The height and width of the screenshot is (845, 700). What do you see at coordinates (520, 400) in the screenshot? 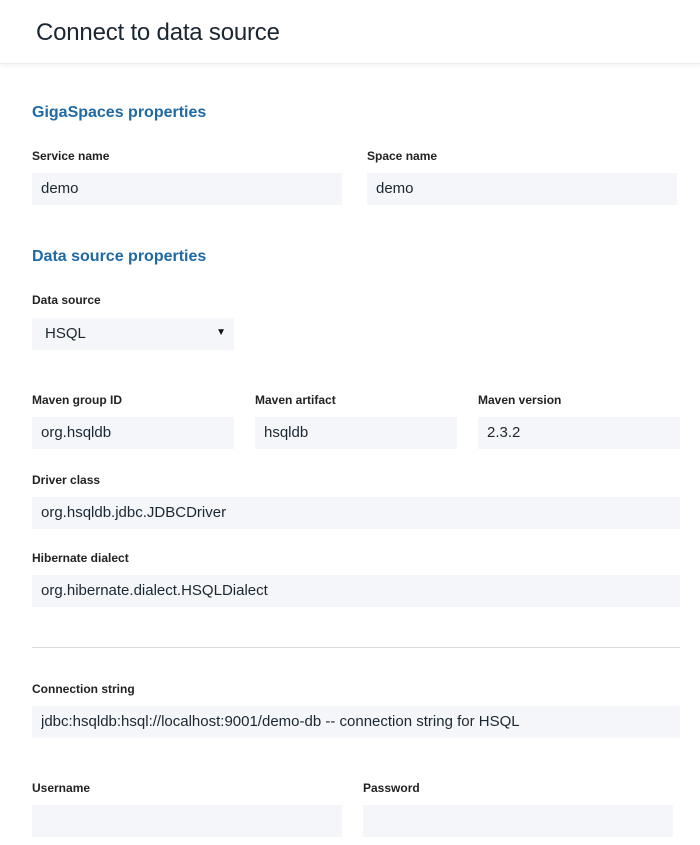
I see `maven-version-label: Maven version` at bounding box center [520, 400].